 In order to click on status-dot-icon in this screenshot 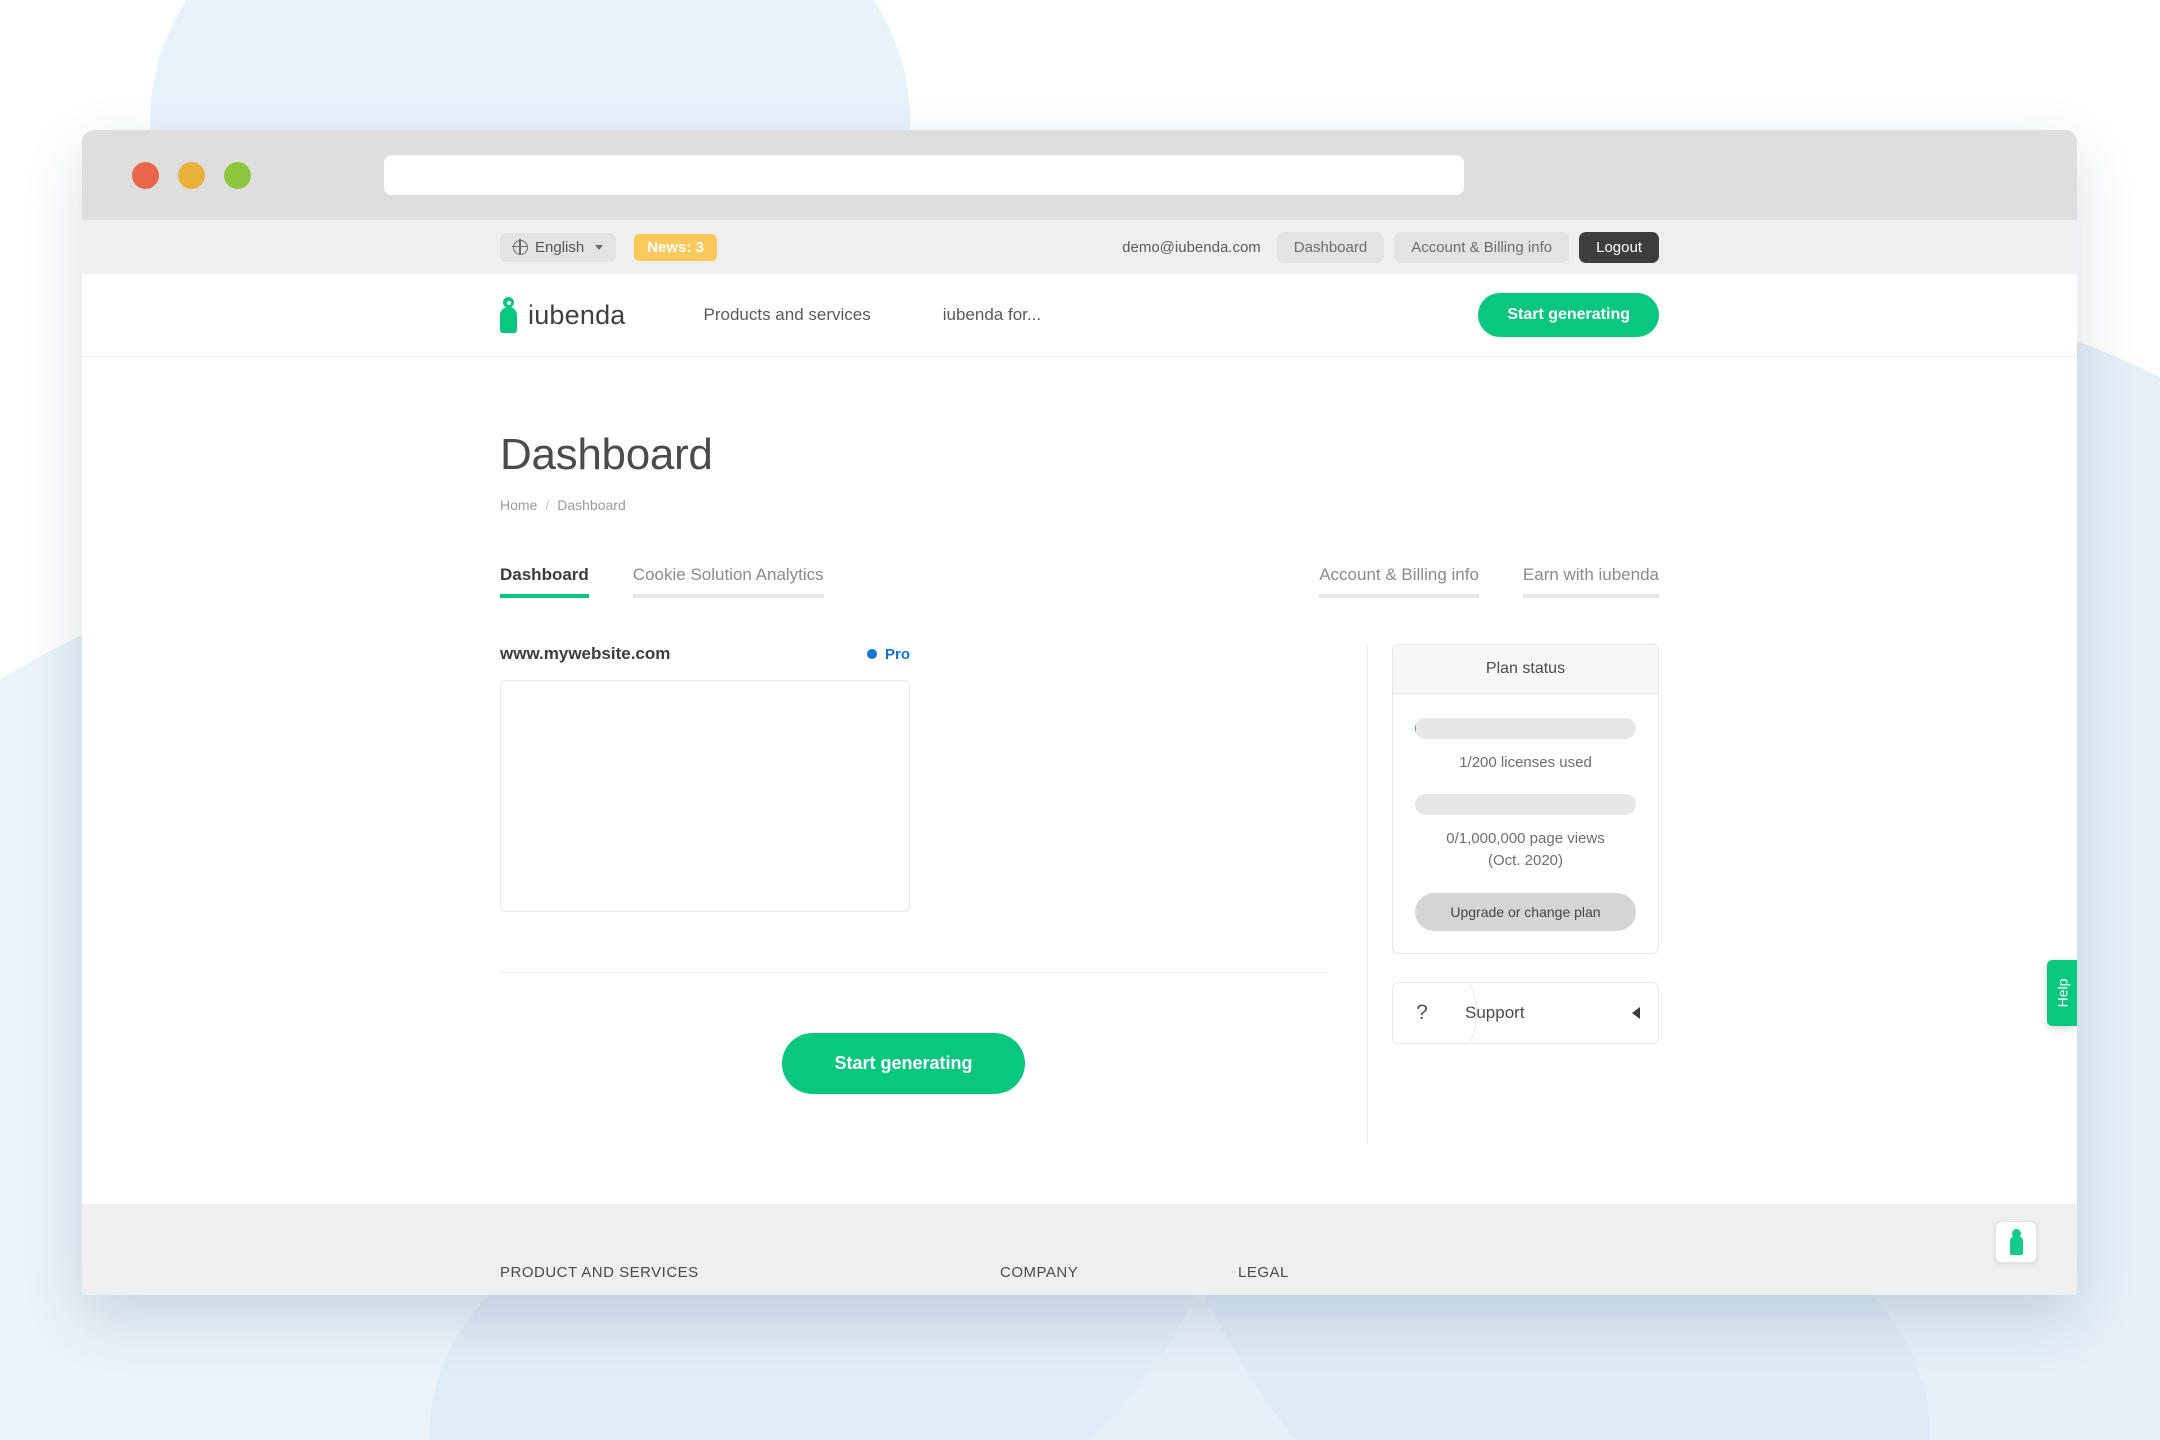, I will do `click(871, 654)`.